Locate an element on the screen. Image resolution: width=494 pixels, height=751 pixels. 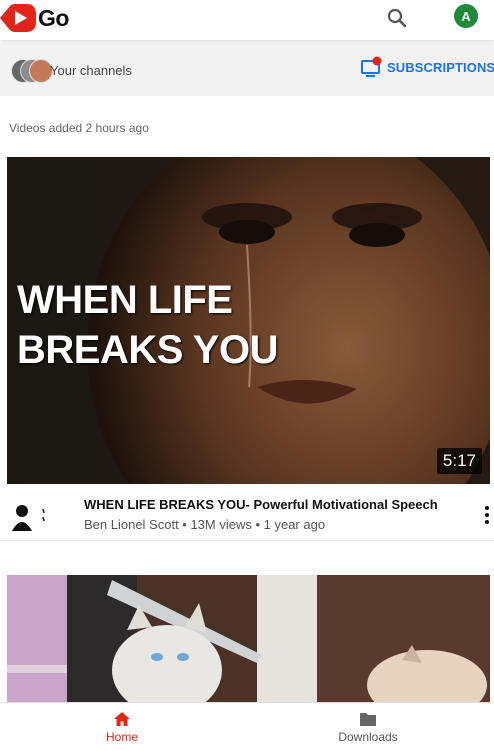
section-label: Videos added 2 hours ago is located at coordinates (79, 128).